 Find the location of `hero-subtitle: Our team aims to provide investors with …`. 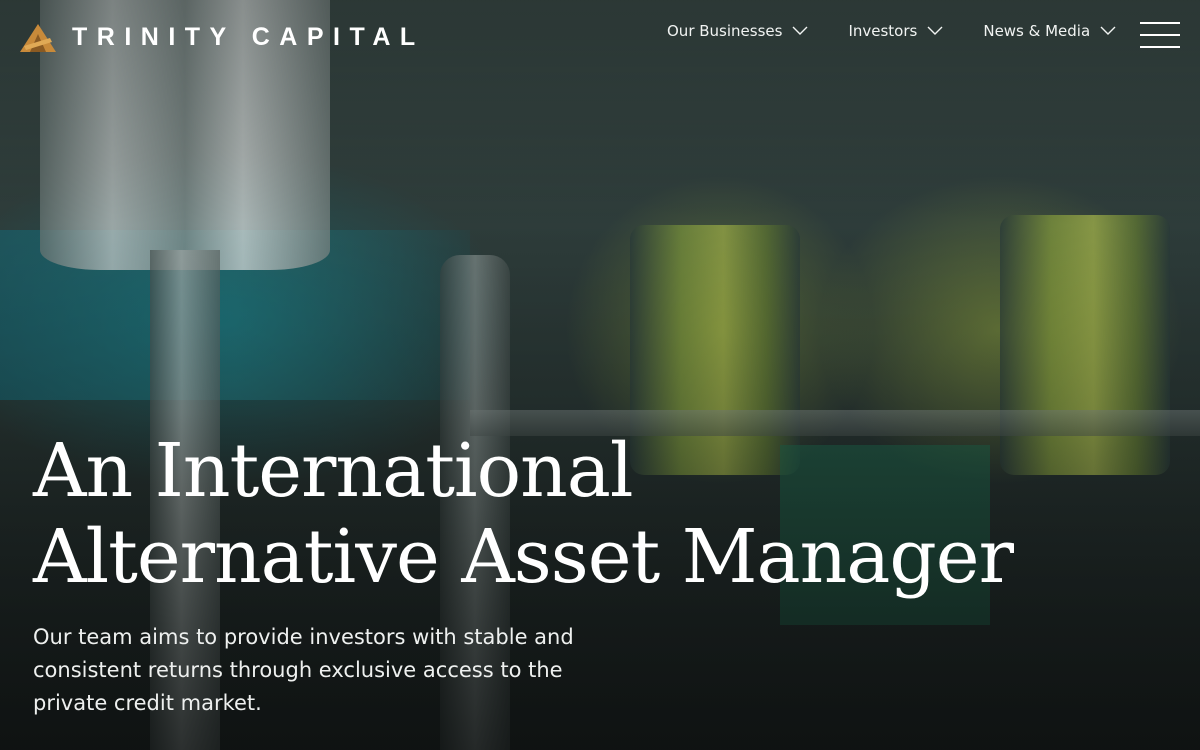

hero-subtitle: Our team aims to provide investors with … is located at coordinates (303, 670).